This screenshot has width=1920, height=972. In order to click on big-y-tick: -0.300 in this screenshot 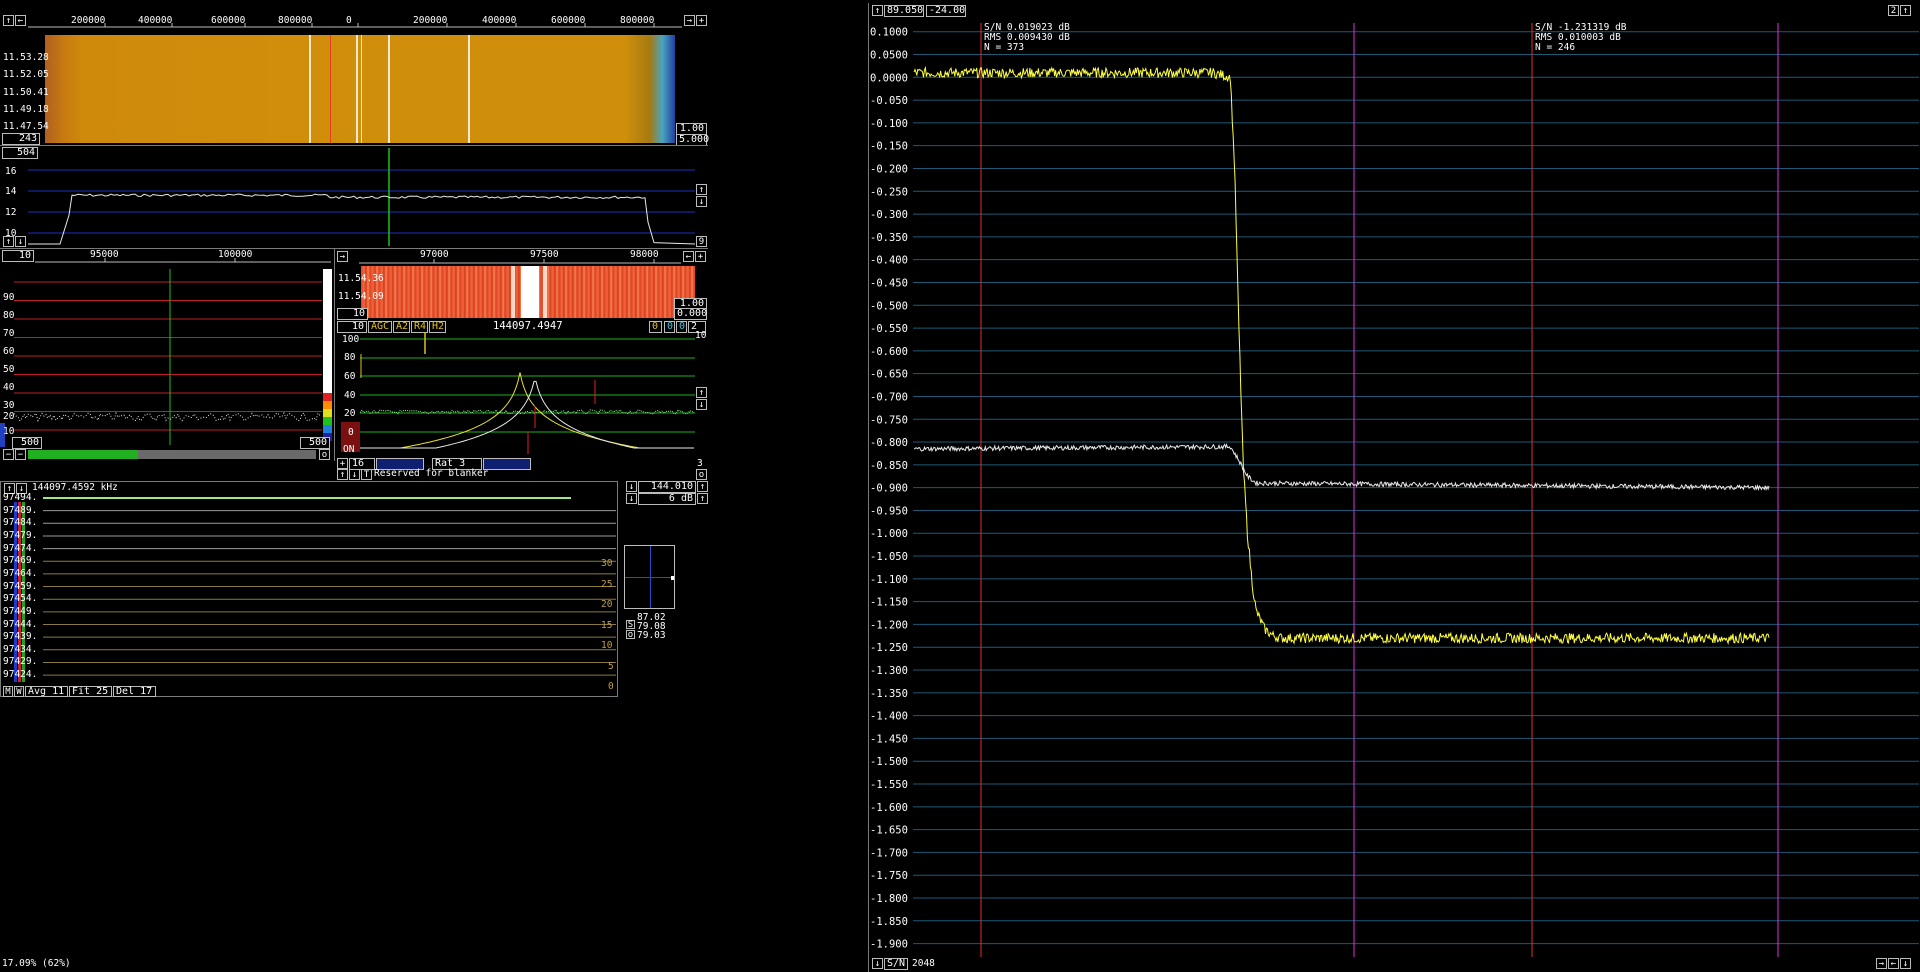, I will do `click(889, 215)`.